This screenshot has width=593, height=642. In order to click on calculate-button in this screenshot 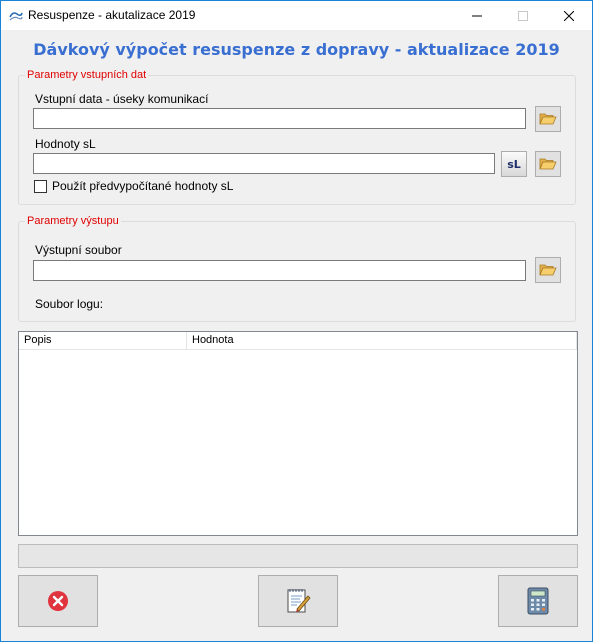, I will do `click(538, 601)`.